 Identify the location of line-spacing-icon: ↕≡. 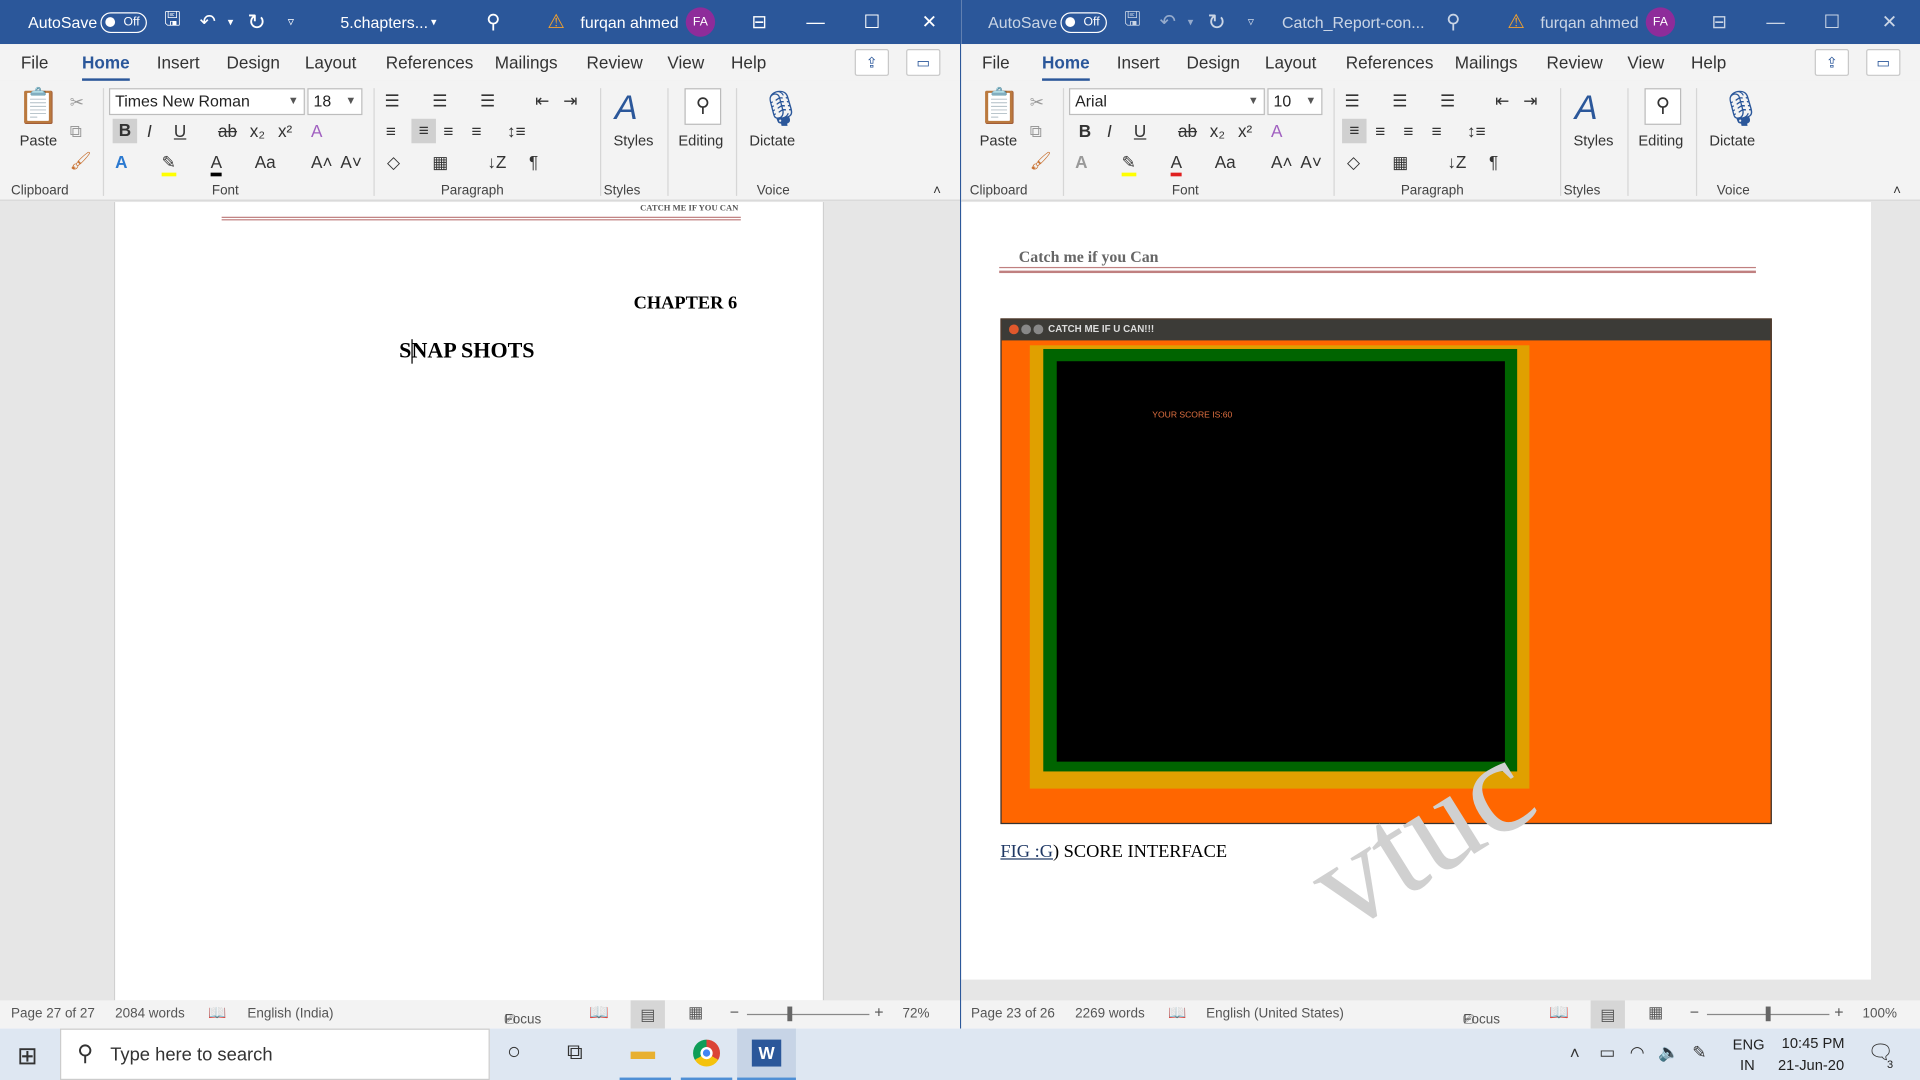
(1476, 131).